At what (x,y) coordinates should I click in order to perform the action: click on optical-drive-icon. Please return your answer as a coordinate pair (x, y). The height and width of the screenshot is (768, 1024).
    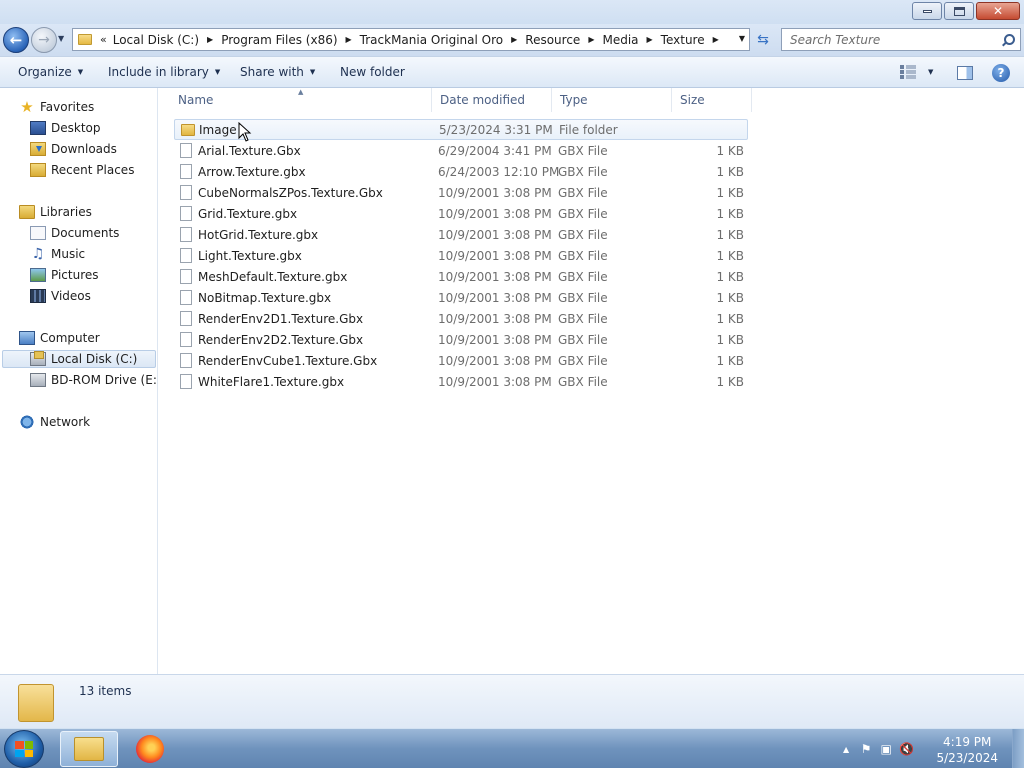
    Looking at the image, I should click on (38, 380).